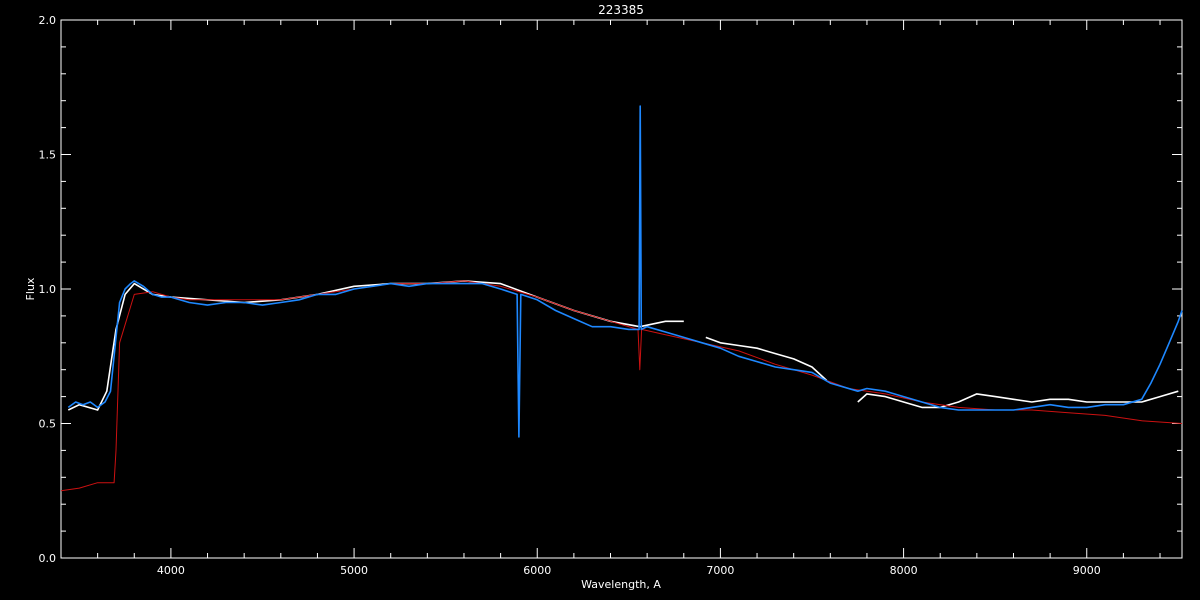  What do you see at coordinates (30, 288) in the screenshot?
I see `y-axis-label: Flux` at bounding box center [30, 288].